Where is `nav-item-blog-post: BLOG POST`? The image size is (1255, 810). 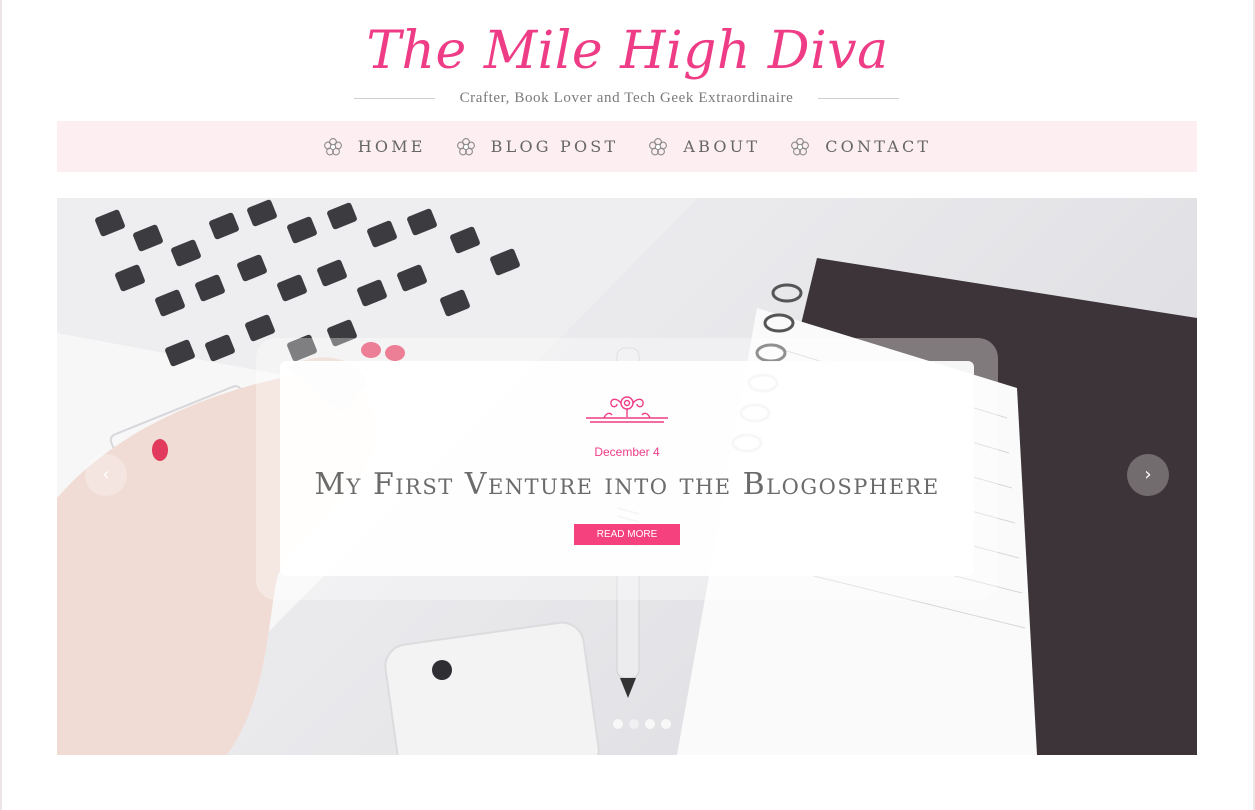
nav-item-blog-post: BLOG POST is located at coordinates (537, 147).